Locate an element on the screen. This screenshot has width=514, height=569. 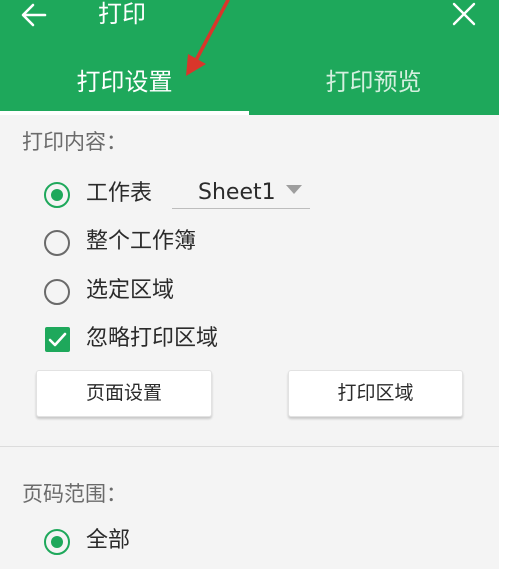
page-range-heading: 页码范围： is located at coordinates (74, 494).